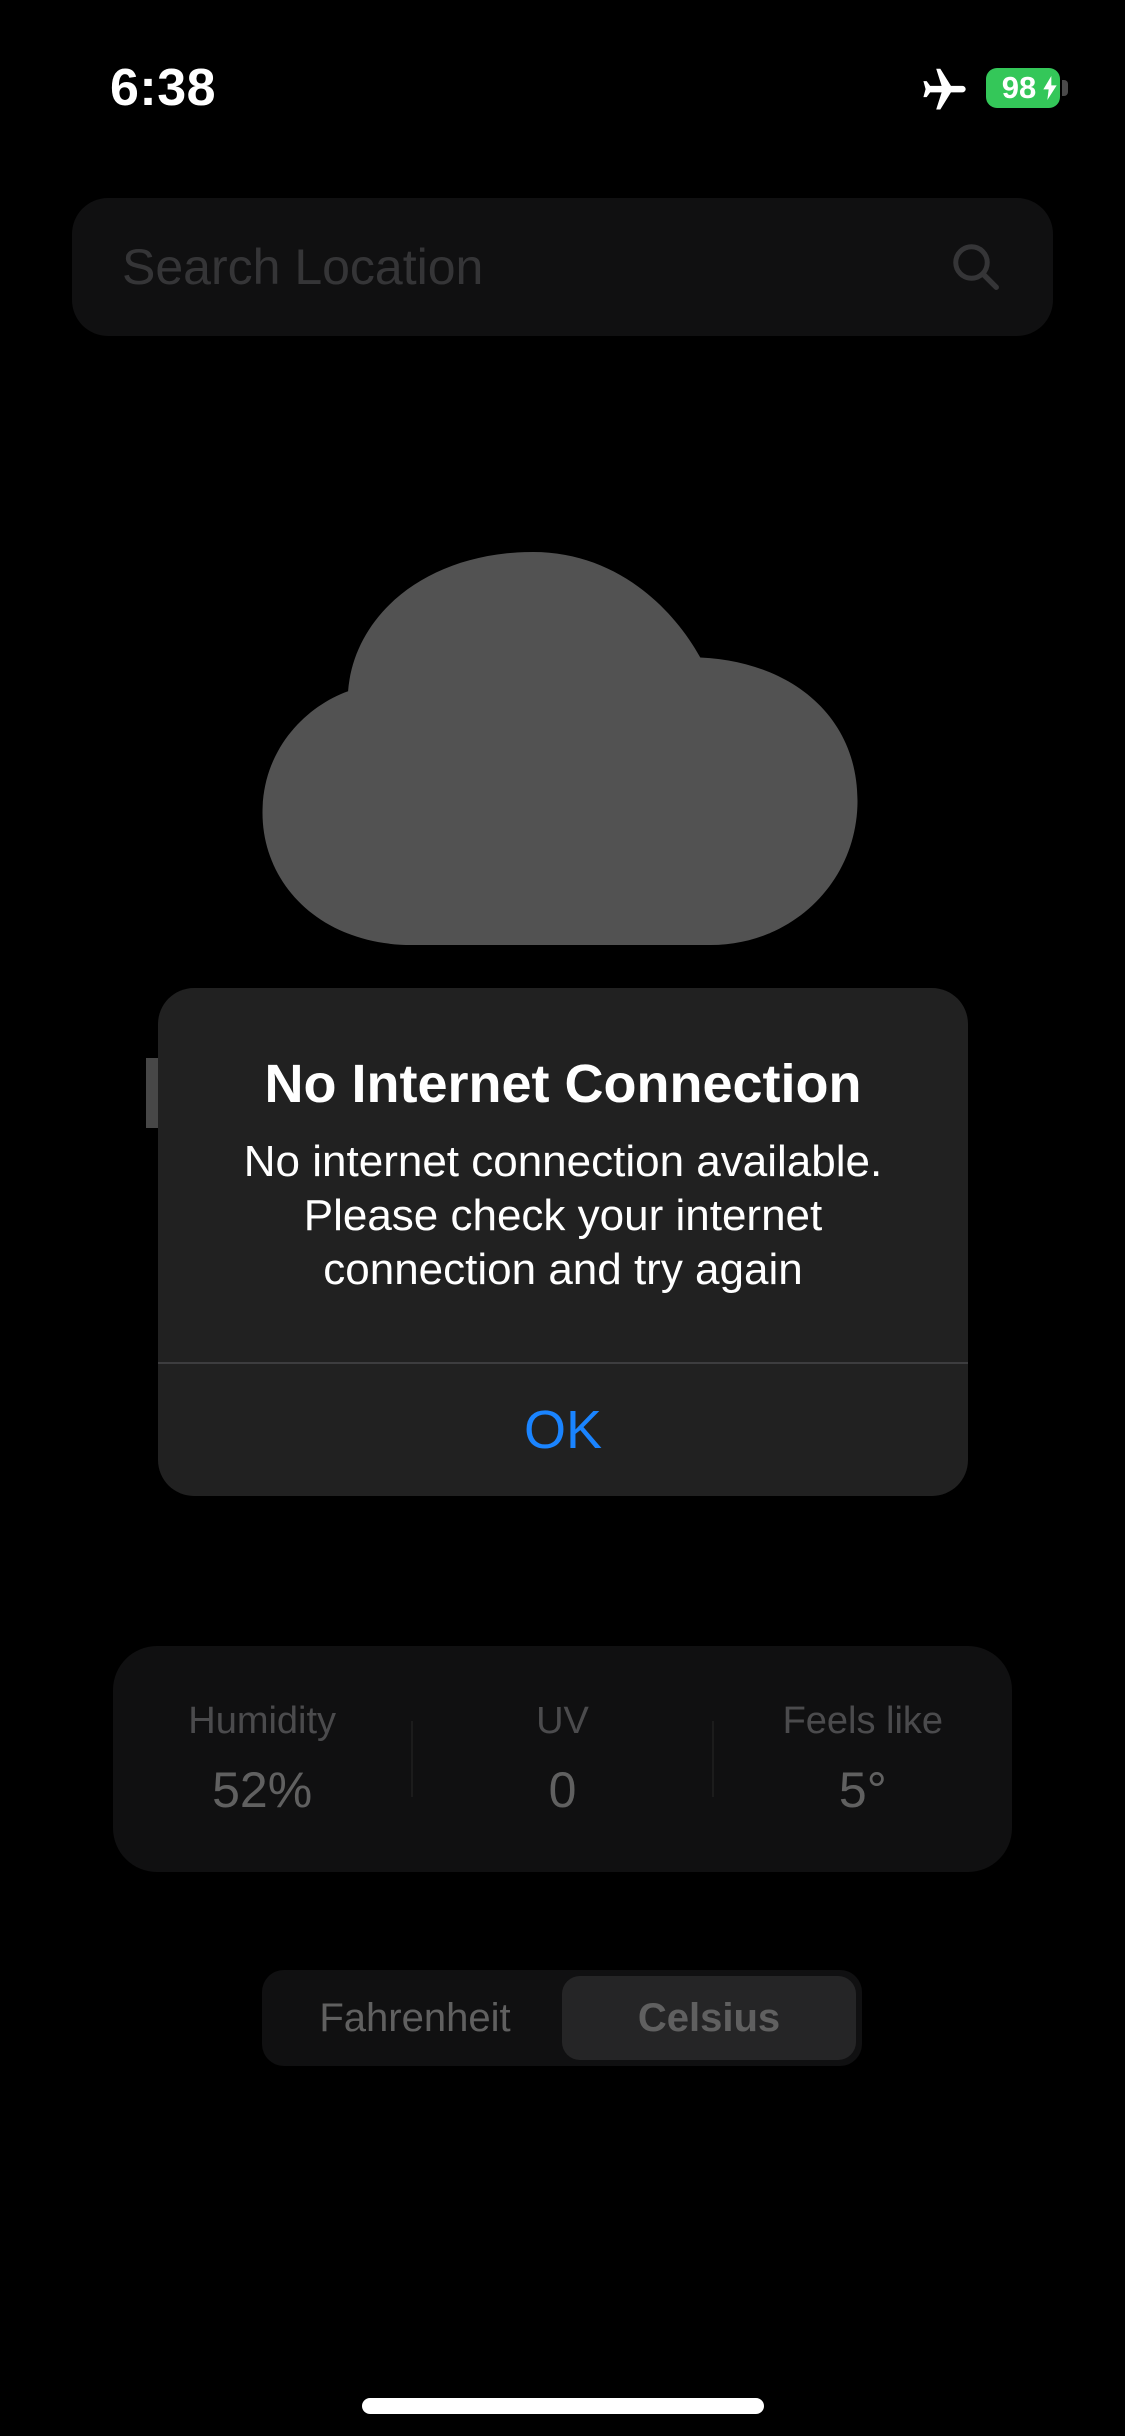 The image size is (1125, 2436). I want to click on stat-humidity: Humidity 52%, so click(262, 1759).